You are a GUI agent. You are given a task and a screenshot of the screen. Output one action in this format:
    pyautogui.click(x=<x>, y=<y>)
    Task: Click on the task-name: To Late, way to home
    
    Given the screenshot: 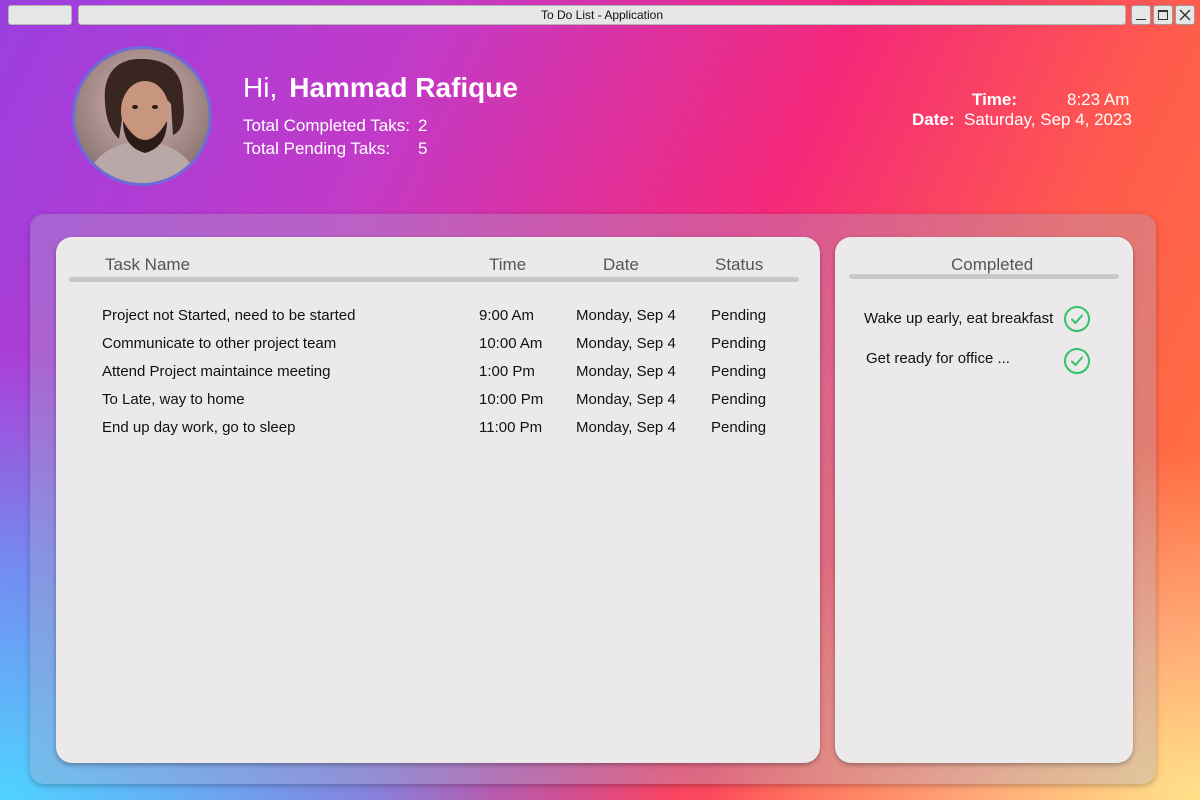 What is the action you would take?
    pyautogui.click(x=173, y=399)
    